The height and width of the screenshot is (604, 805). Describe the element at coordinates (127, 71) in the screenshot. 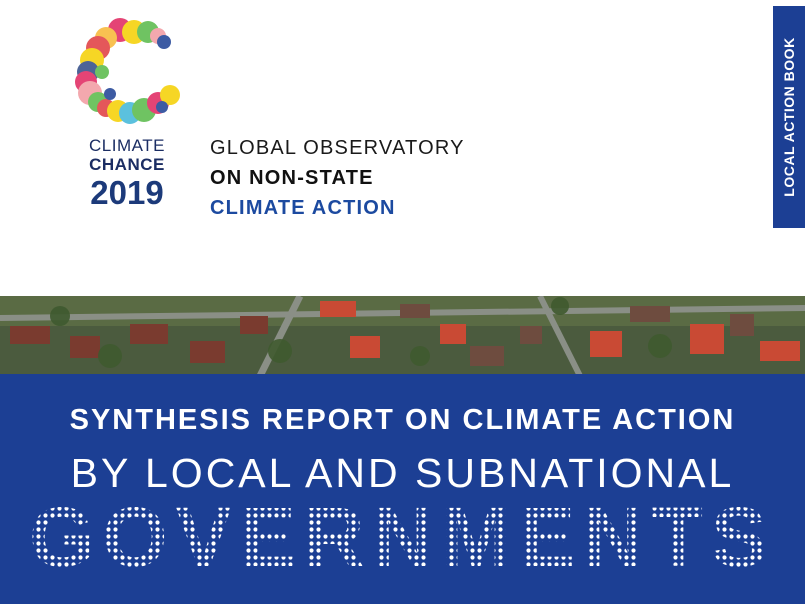

I see `climate-chance-logo-icon` at that location.